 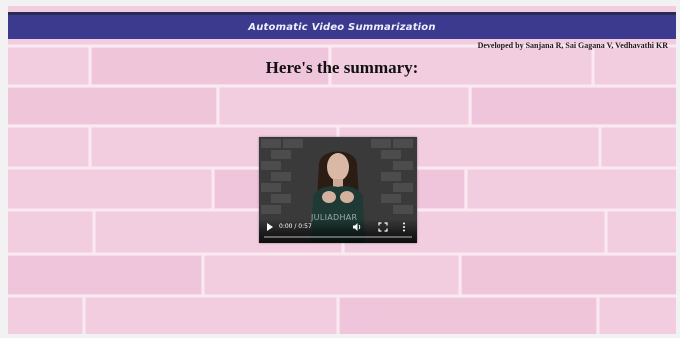 I want to click on app-header-bar: Automatic Video Summarization, so click(x=342, y=25).